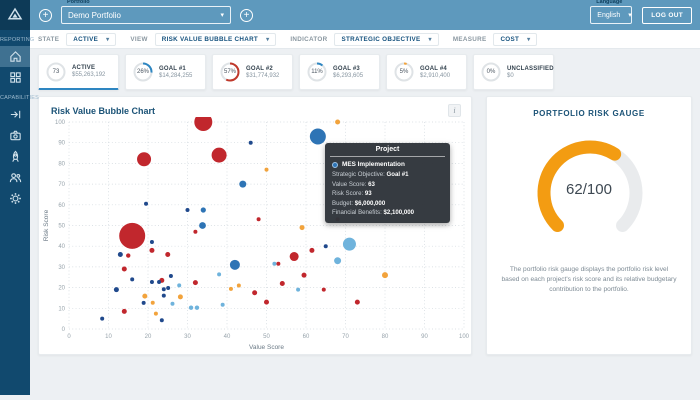 Image resolution: width=700 pixels, height=400 pixels. I want to click on logout-button: LOG OUT, so click(667, 15).